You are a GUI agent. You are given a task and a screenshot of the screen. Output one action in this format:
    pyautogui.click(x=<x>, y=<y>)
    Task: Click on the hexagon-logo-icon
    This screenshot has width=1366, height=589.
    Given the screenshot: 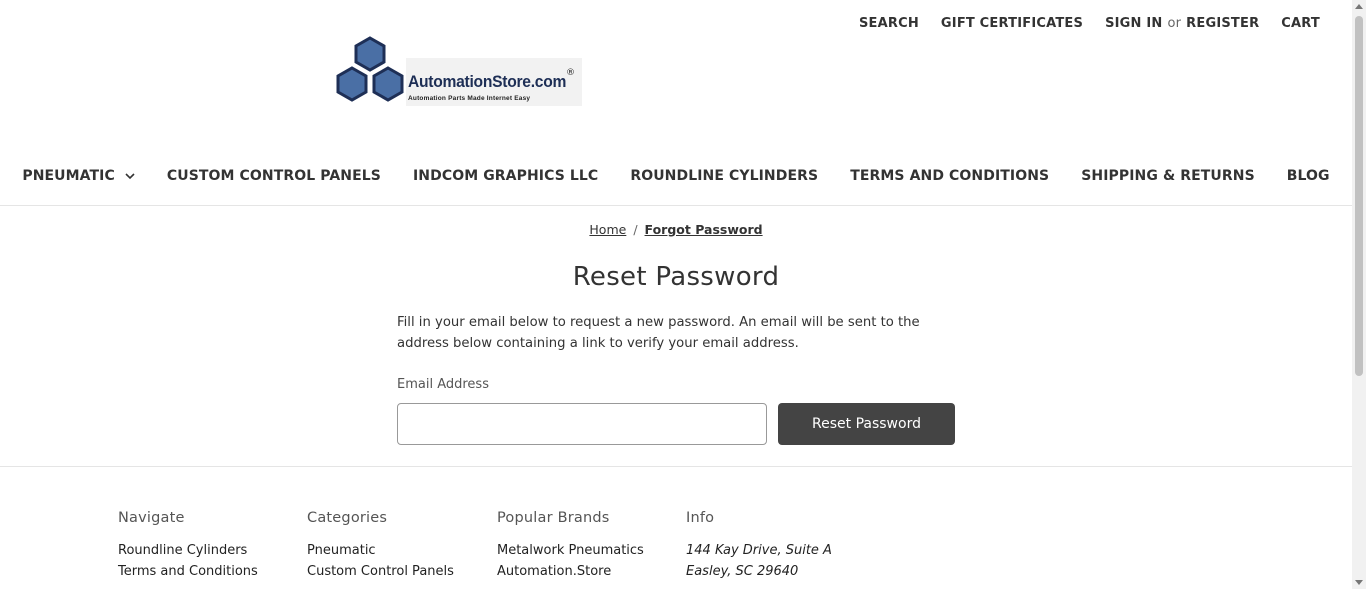 What is the action you would take?
    pyautogui.click(x=370, y=69)
    